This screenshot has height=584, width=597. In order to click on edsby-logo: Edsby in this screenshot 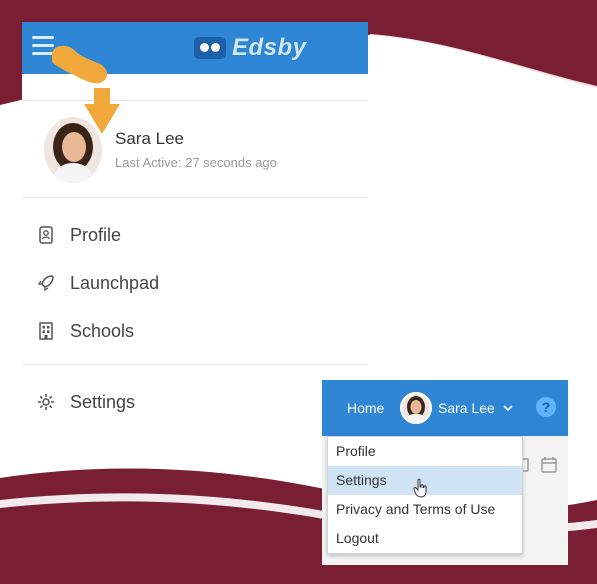, I will do `click(250, 48)`.